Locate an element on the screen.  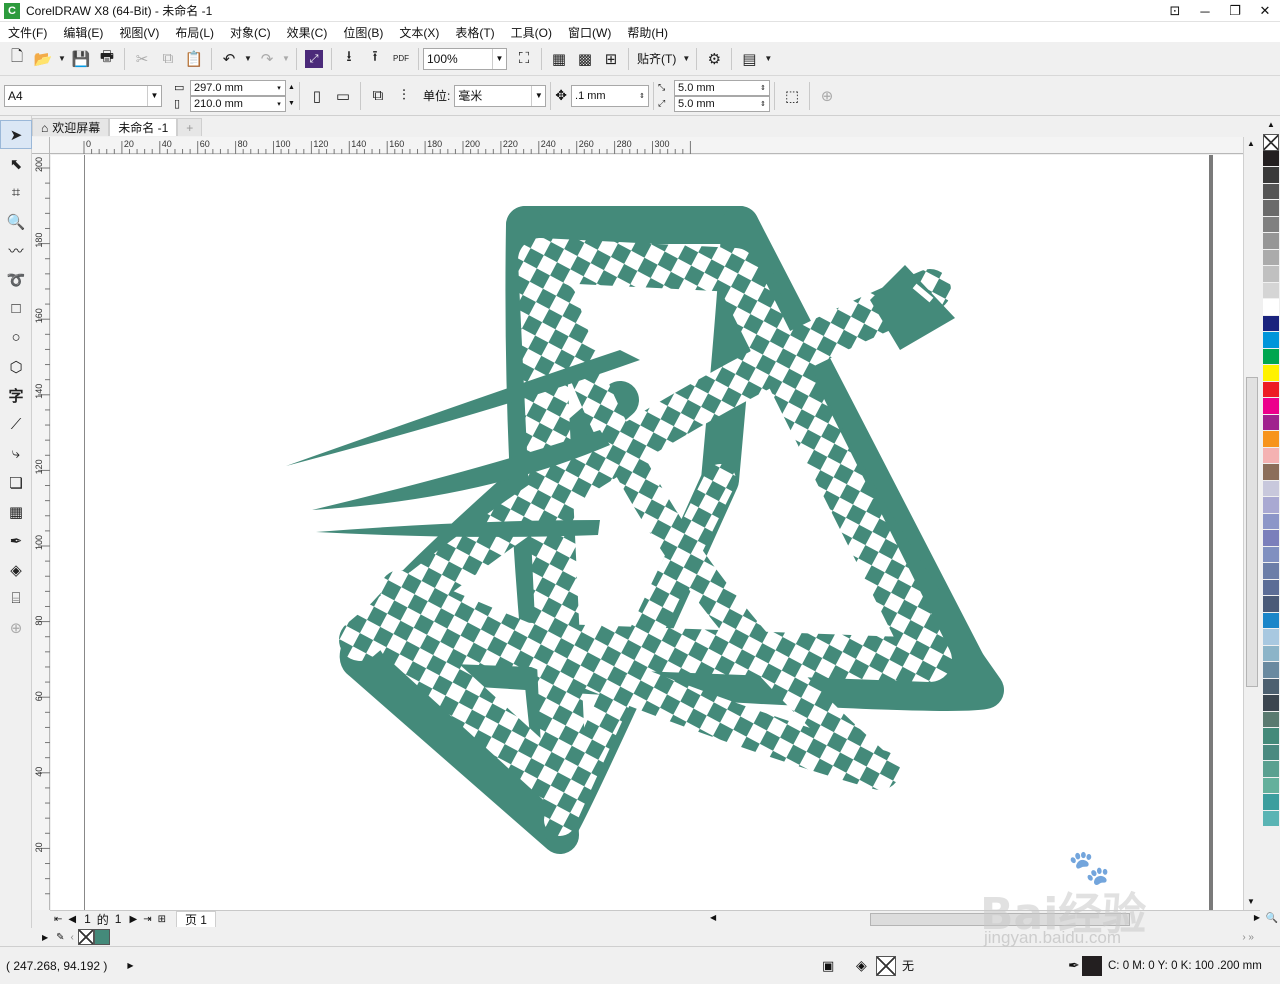
color-eyedropper-tool-icon: ✒ is located at coordinates (16, 540).